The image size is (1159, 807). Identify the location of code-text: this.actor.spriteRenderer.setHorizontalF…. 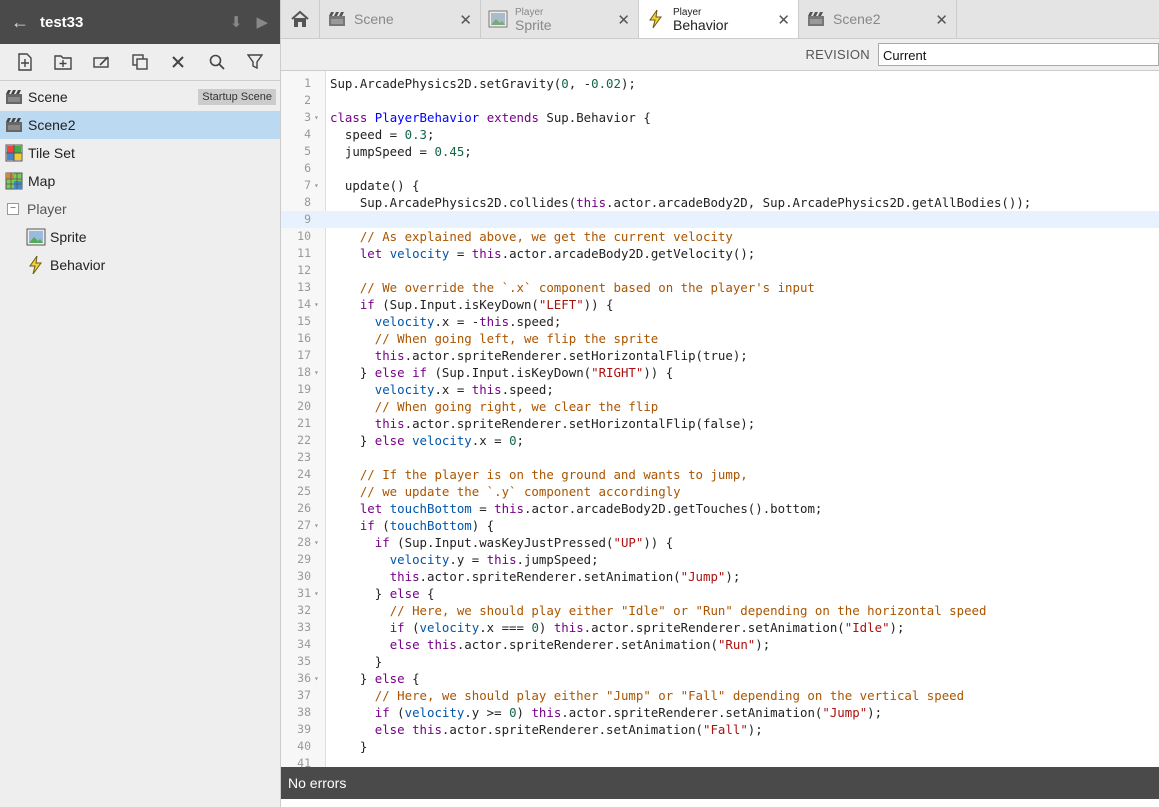
(561, 355).